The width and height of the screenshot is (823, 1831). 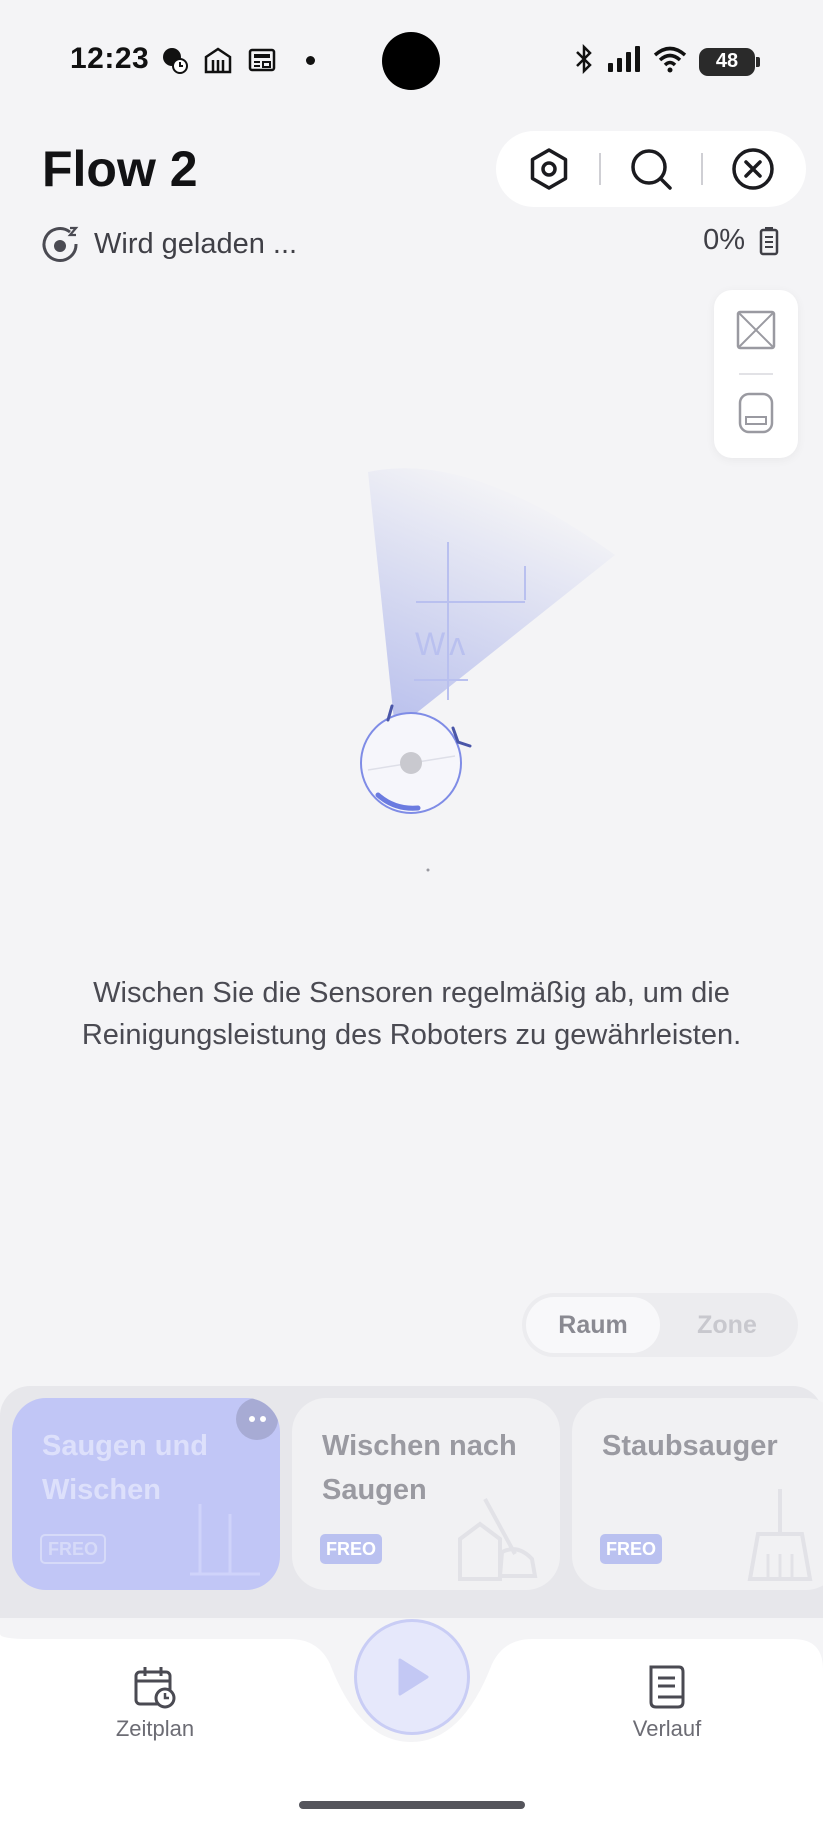 I want to click on nav-verlauf: Verlauf, so click(x=667, y=1703).